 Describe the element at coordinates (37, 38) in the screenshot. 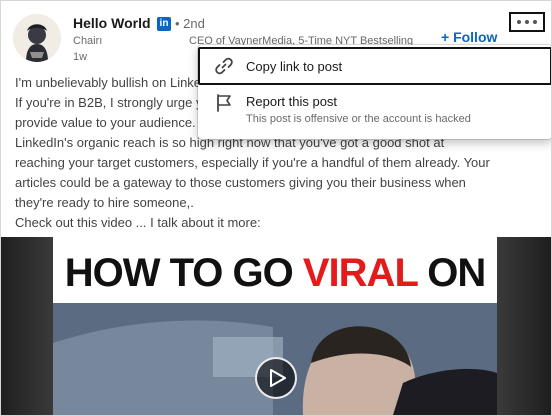

I see `author-avatar` at that location.